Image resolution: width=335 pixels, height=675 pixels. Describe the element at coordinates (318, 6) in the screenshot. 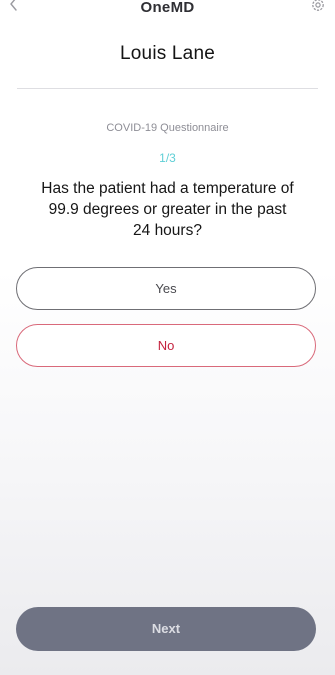

I see `gear-icon` at that location.